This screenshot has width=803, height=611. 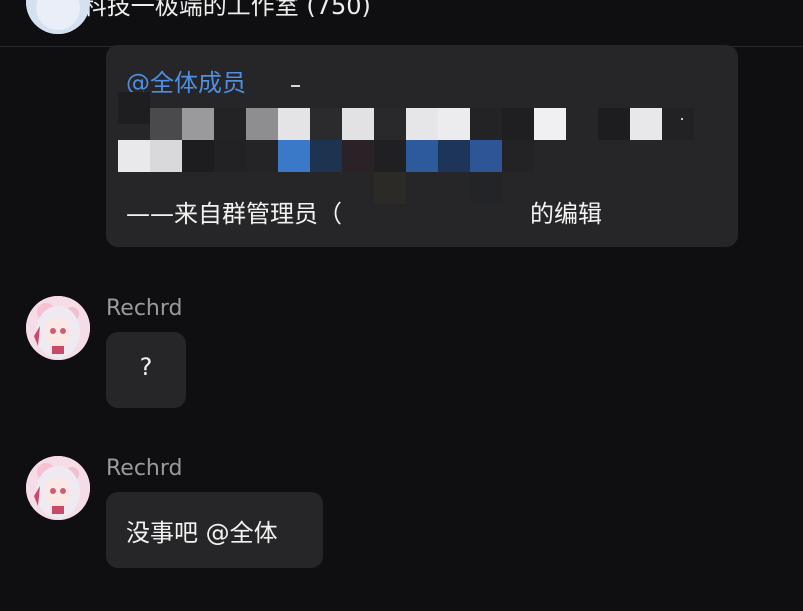 What do you see at coordinates (234, 214) in the screenshot?
I see `caption-prefix: ——来自群管理员（` at bounding box center [234, 214].